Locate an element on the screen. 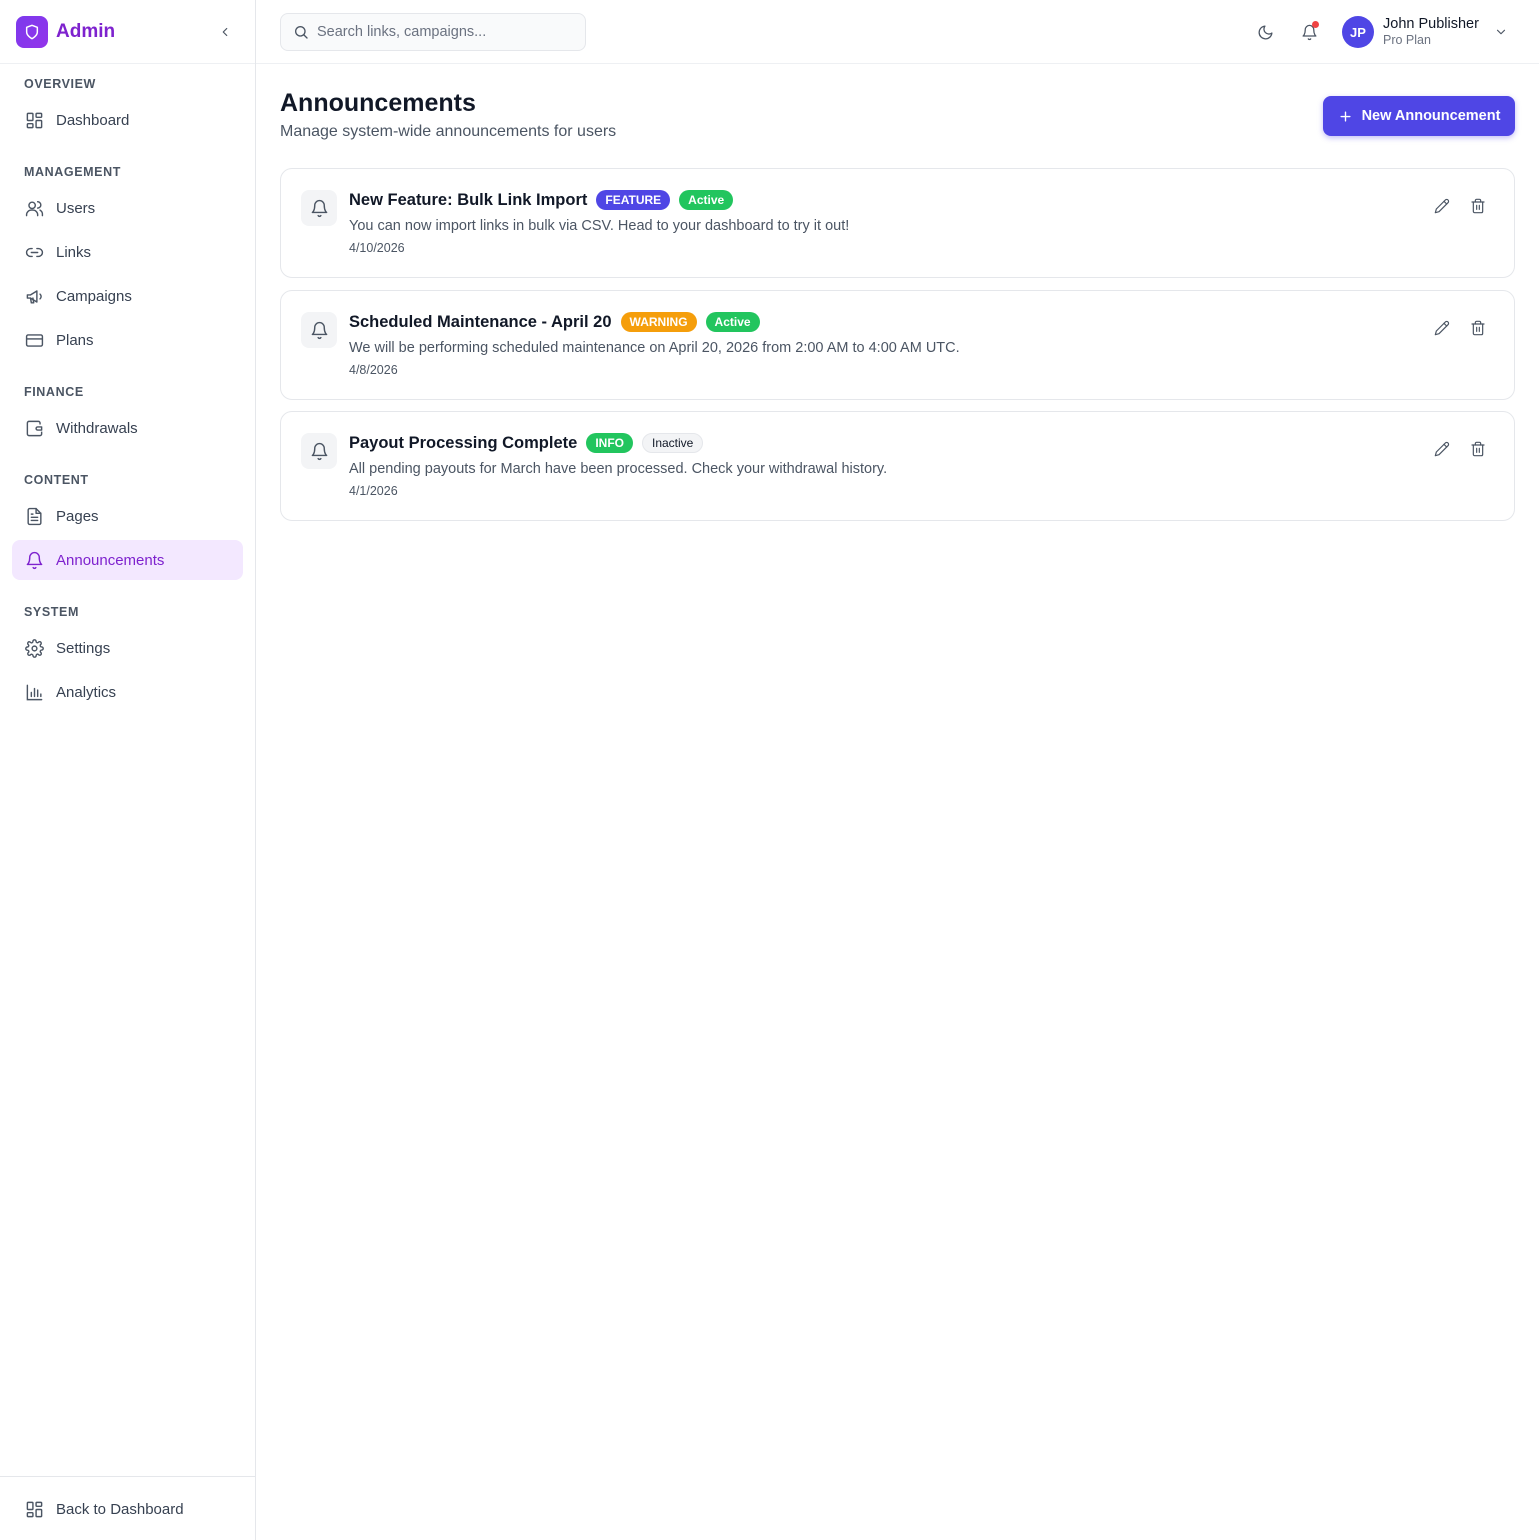 This screenshot has width=1539, height=1540. megaphone-icon is located at coordinates (34, 296).